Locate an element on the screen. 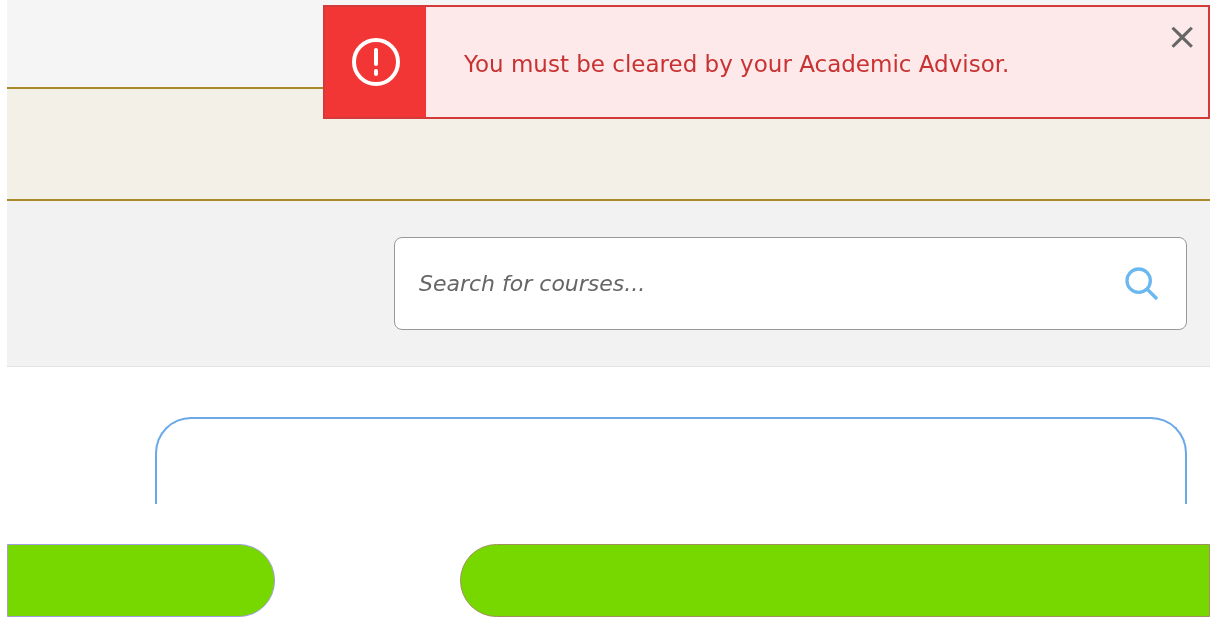  exclamation-icon is located at coordinates (375, 62).